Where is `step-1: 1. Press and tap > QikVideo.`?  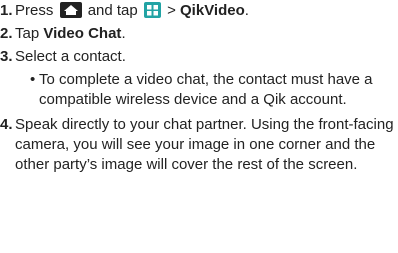 step-1: 1. Press and tap > QikVideo. is located at coordinates (199, 11).